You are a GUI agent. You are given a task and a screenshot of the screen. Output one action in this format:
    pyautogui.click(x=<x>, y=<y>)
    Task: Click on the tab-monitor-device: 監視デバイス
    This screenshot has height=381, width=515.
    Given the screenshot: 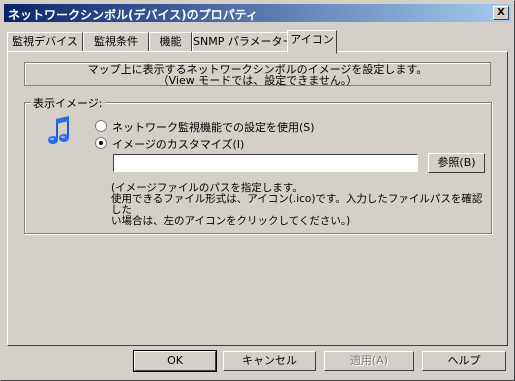 What is the action you would take?
    pyautogui.click(x=45, y=41)
    